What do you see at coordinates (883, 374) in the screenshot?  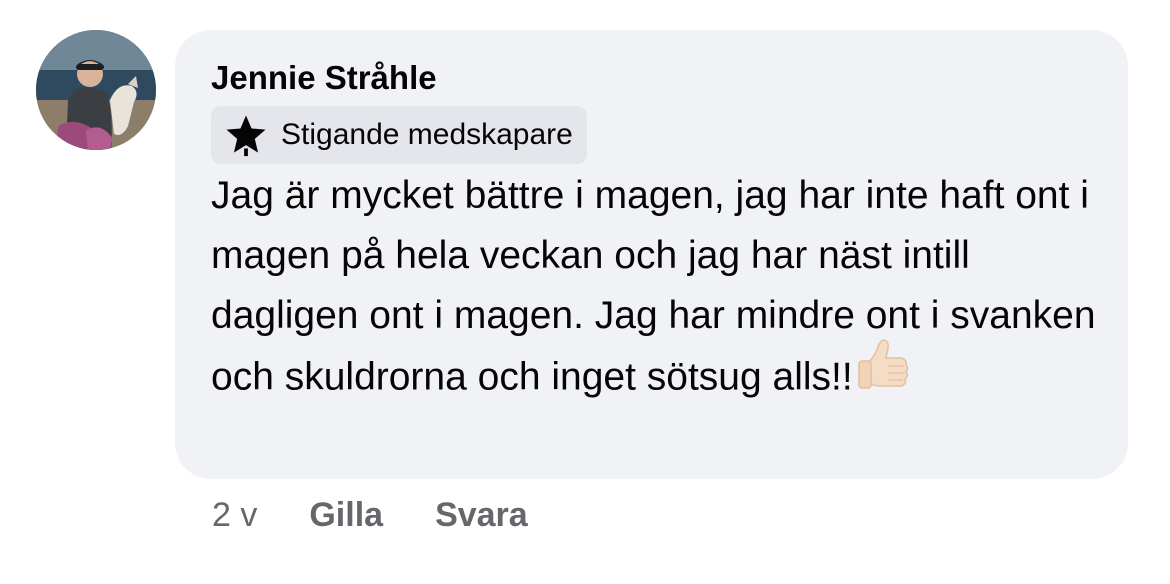 I see `thumbs-up-icon` at bounding box center [883, 374].